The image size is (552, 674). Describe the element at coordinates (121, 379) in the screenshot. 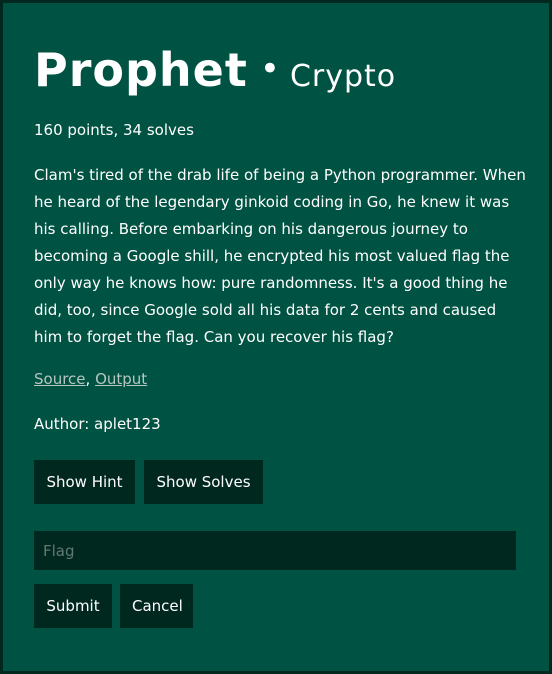

I see `output-link: Output` at that location.